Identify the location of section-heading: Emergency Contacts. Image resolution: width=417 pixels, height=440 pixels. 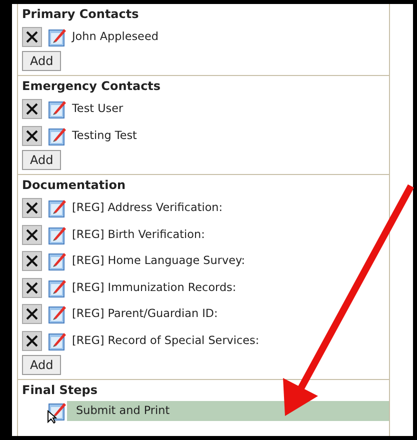
(91, 86).